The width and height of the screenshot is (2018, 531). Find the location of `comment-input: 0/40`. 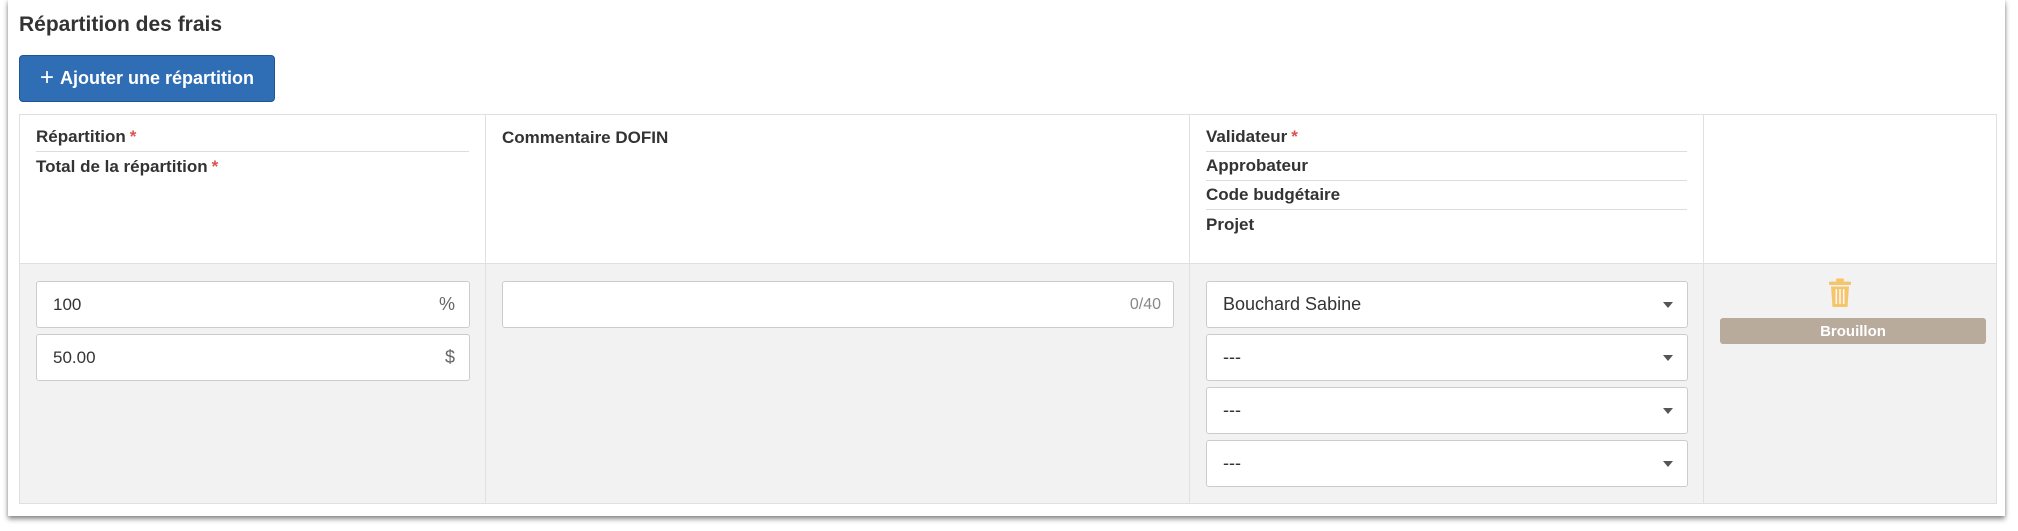

comment-input: 0/40 is located at coordinates (838, 304).